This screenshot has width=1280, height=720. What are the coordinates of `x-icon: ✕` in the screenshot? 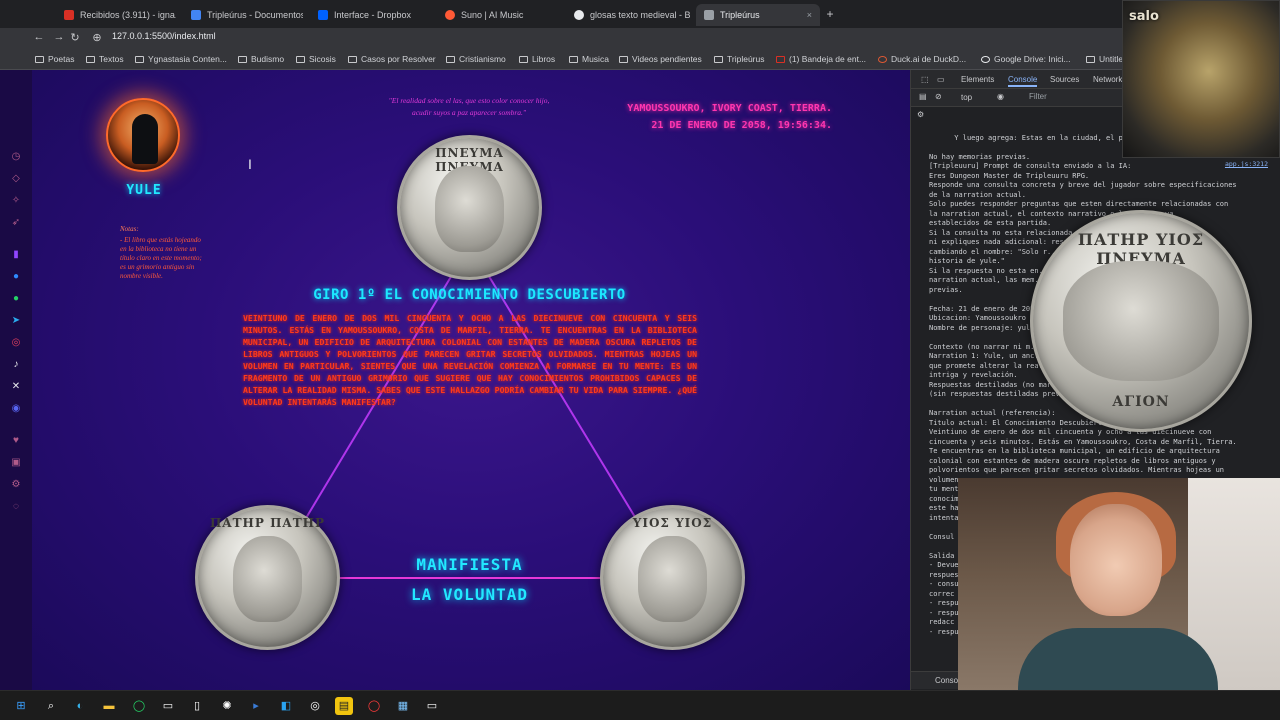 It's located at (16, 387).